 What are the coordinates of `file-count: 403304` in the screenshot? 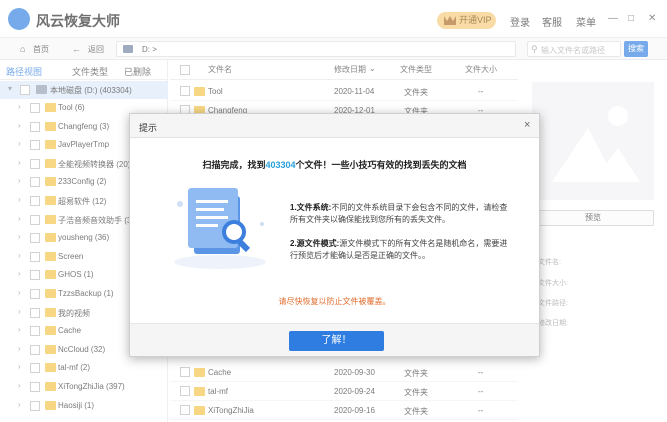 It's located at (280, 165).